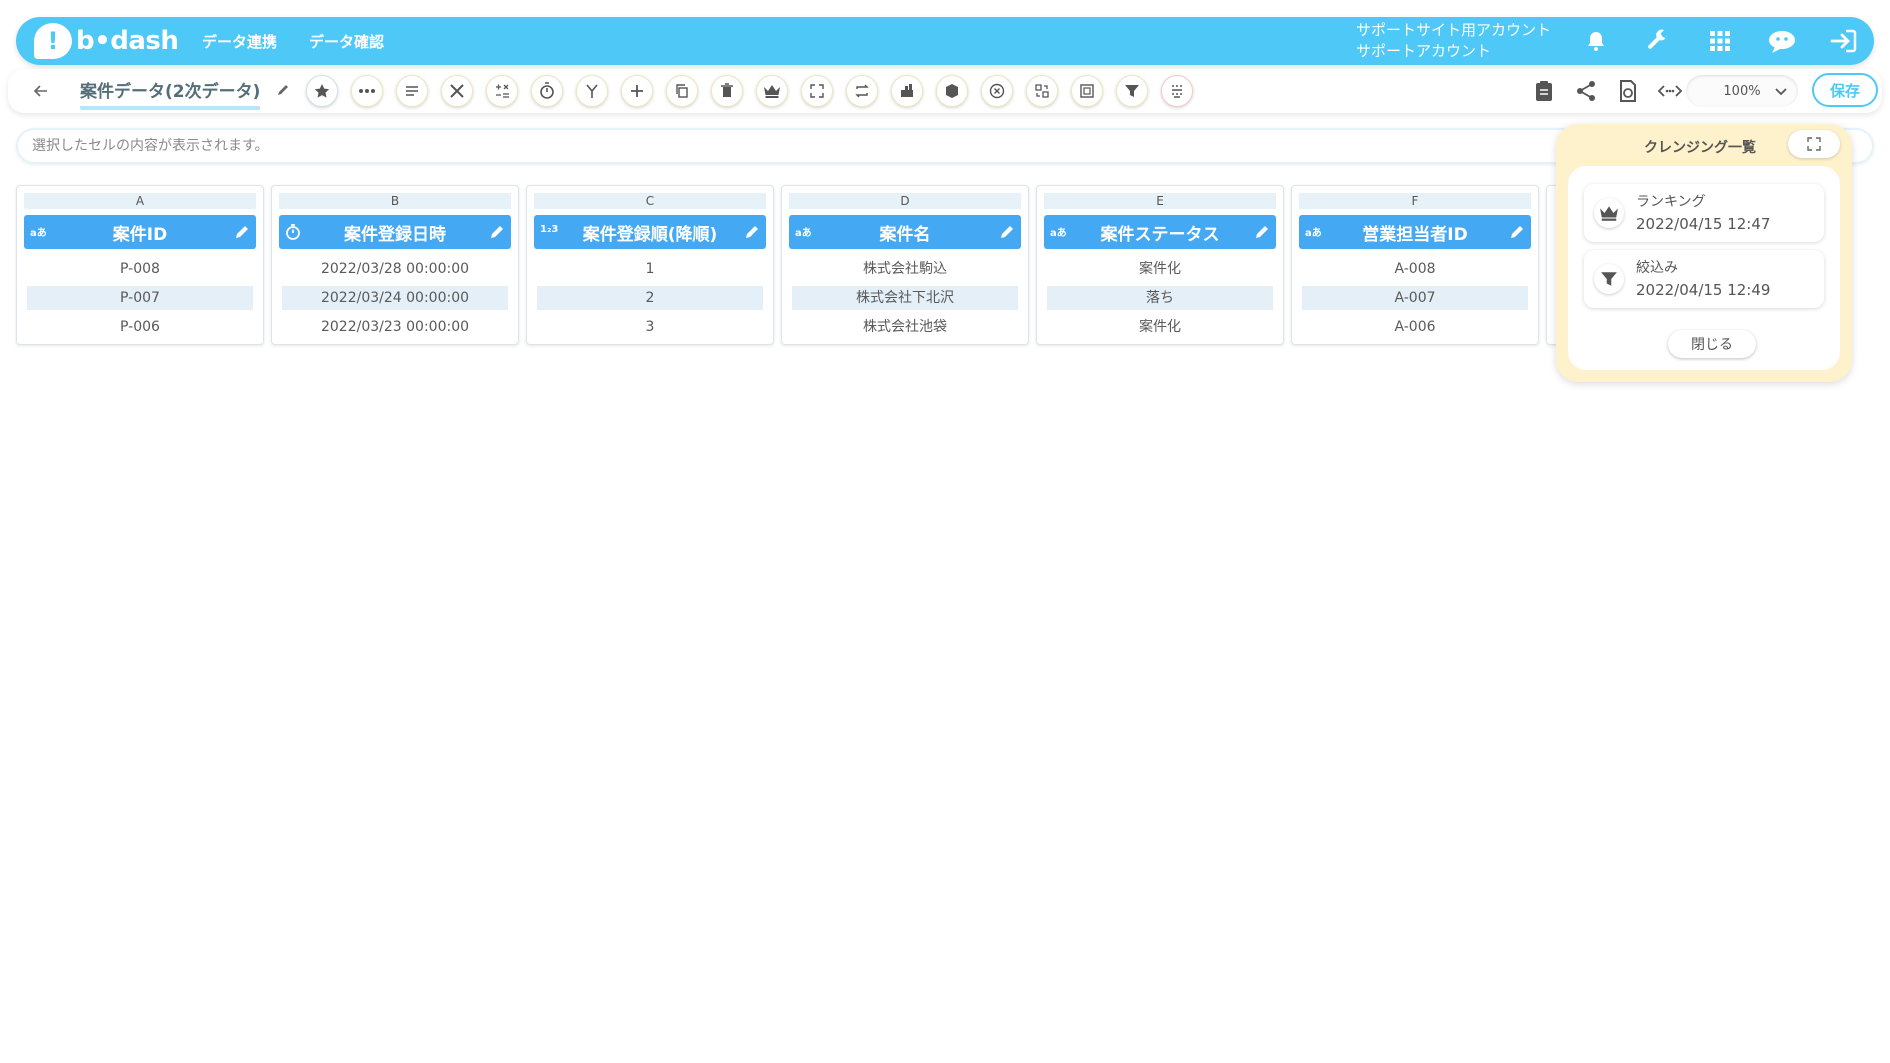  I want to click on column-c: C 1₂3 案件登録順(降順) 1 2 3, so click(650, 265).